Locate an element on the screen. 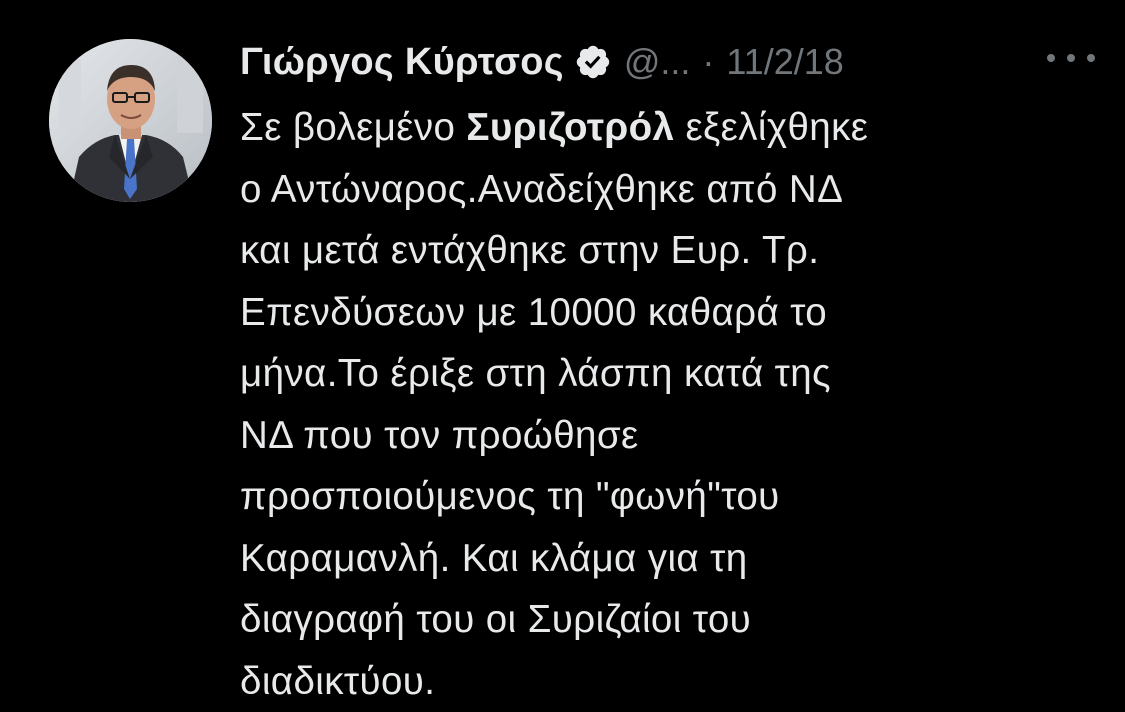  tweet-date: 11/2/18 is located at coordinates (784, 62).